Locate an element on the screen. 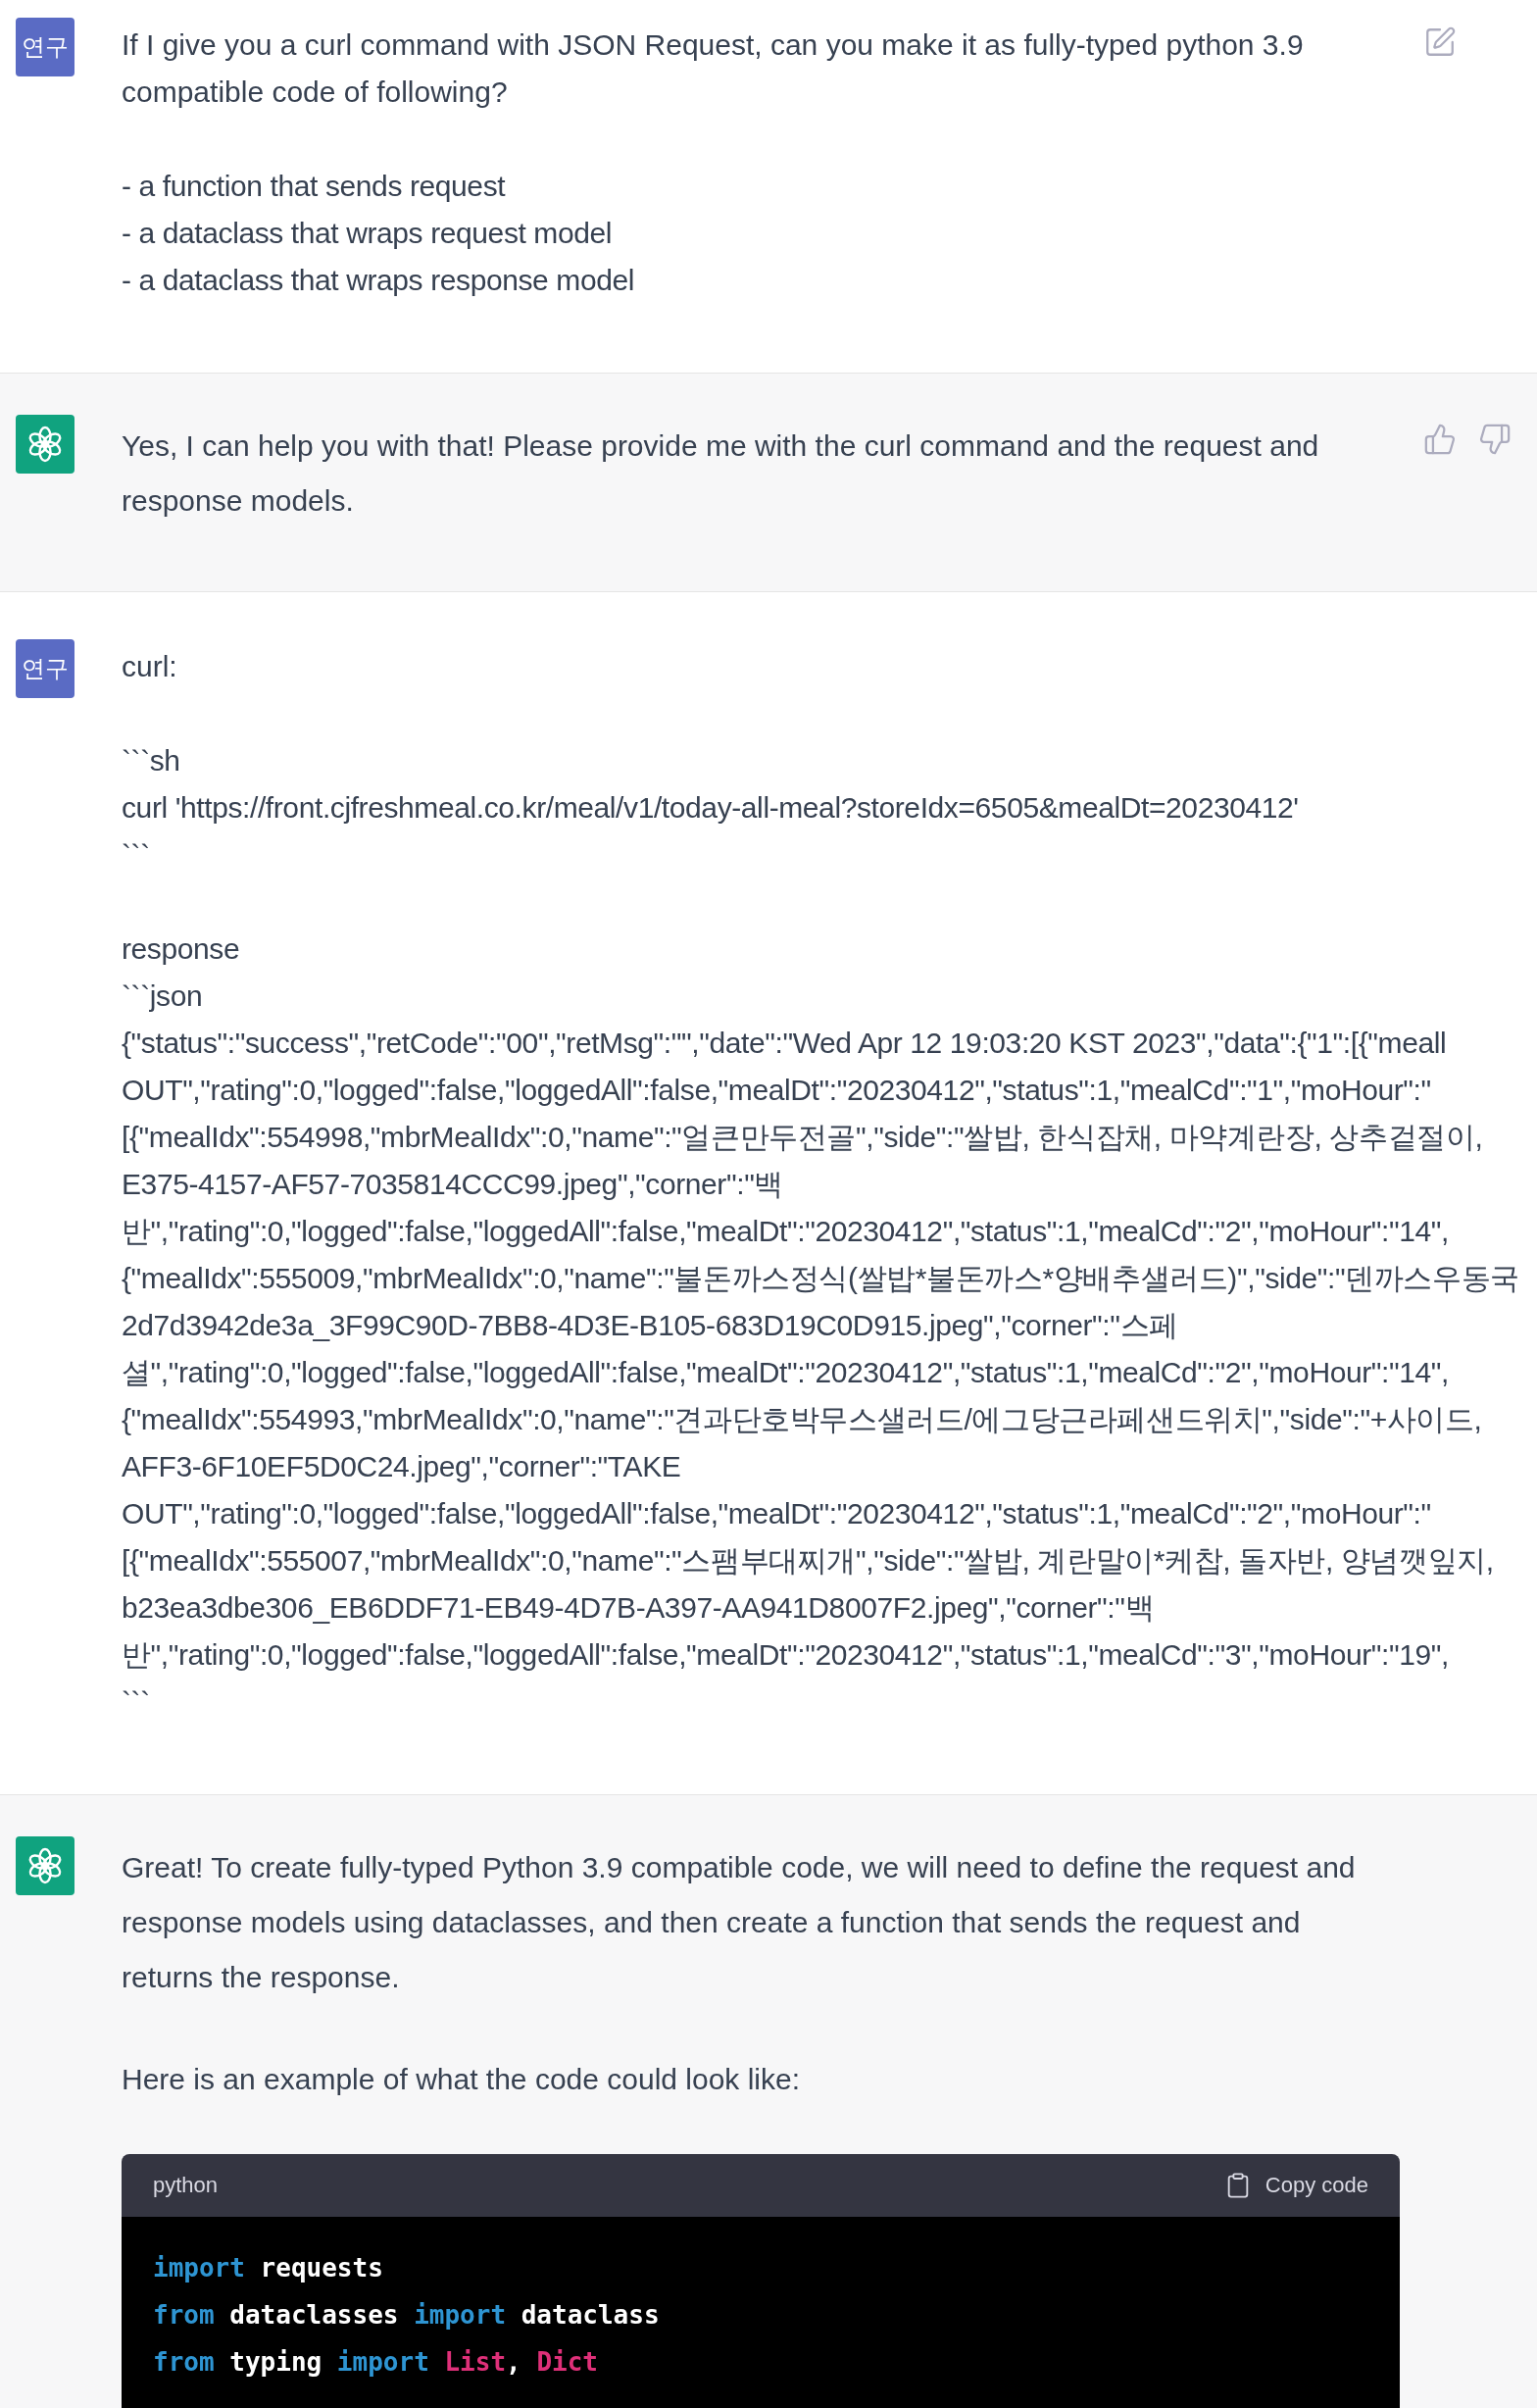 This screenshot has height=2408, width=1537. code-line: from dataclasses import dataclass is located at coordinates (407, 2315).